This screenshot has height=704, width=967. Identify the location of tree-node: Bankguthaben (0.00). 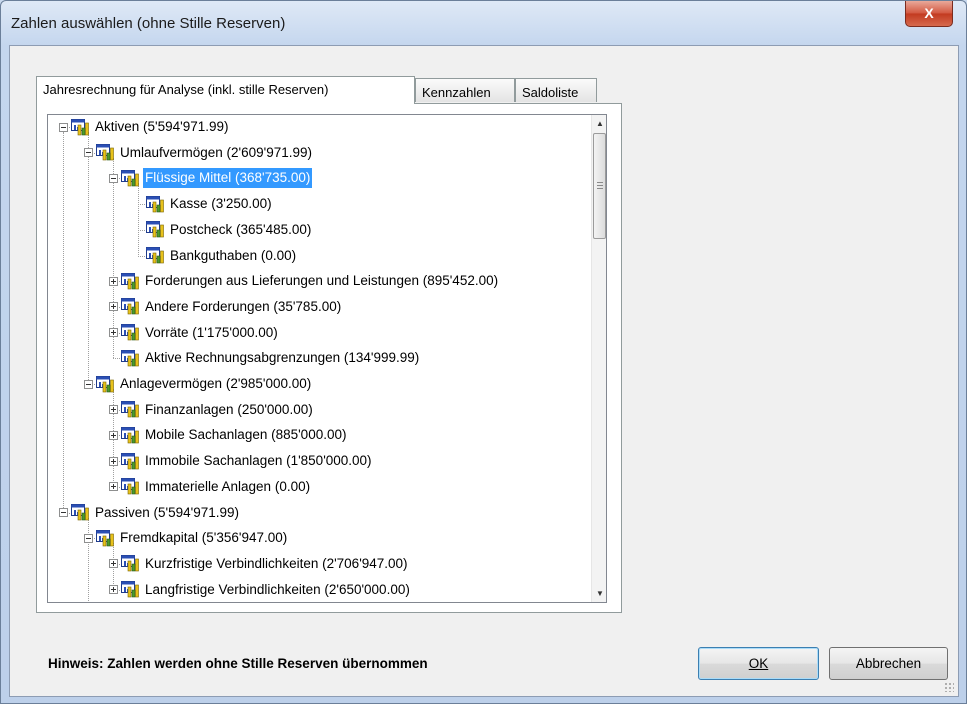
(216, 256).